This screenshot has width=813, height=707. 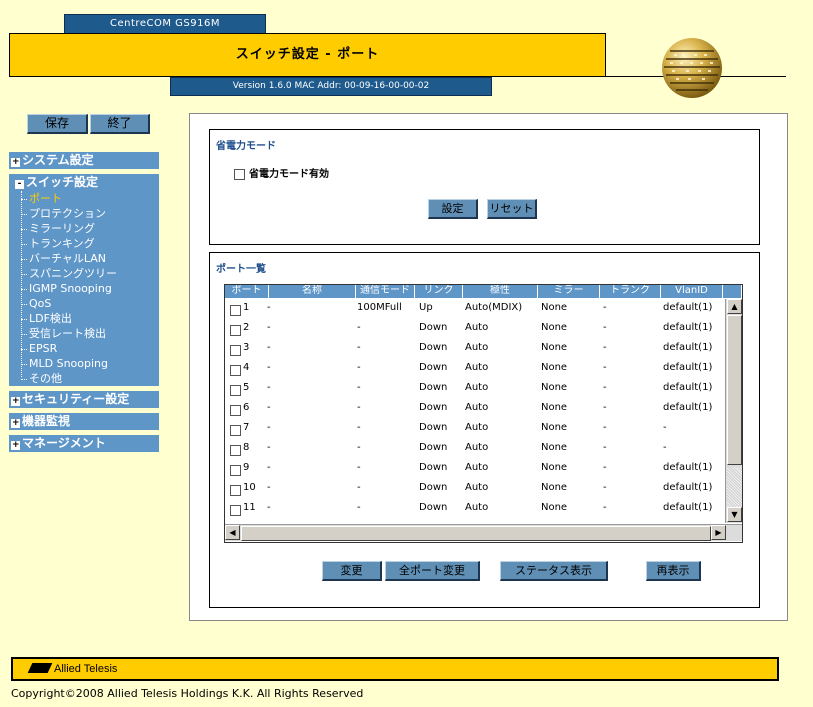 What do you see at coordinates (120, 124) in the screenshot?
I see `quit-button: 終了` at bounding box center [120, 124].